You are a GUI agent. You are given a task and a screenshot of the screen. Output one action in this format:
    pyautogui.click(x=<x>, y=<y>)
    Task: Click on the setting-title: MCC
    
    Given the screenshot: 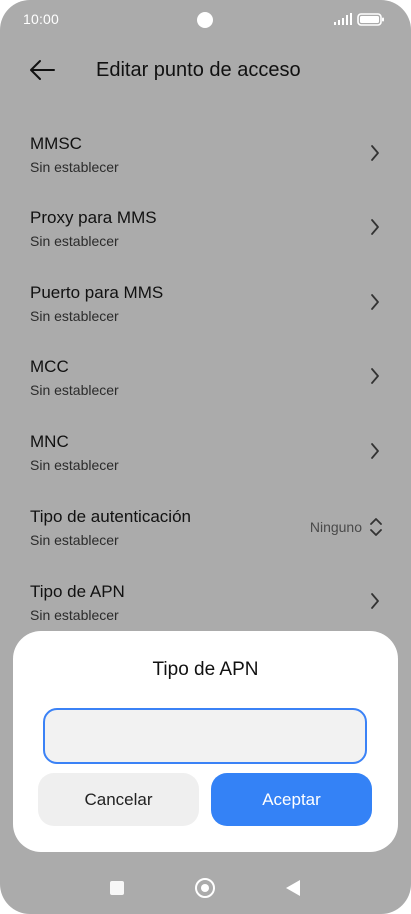 What is the action you would take?
    pyautogui.click(x=49, y=366)
    